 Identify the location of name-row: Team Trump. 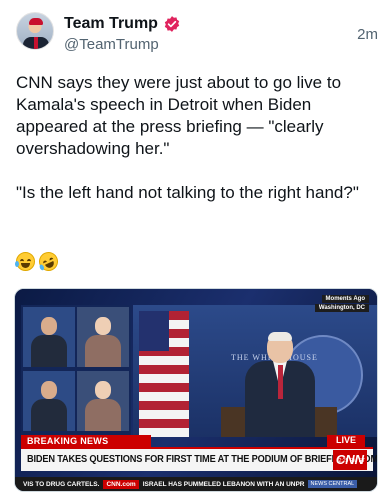
(122, 24).